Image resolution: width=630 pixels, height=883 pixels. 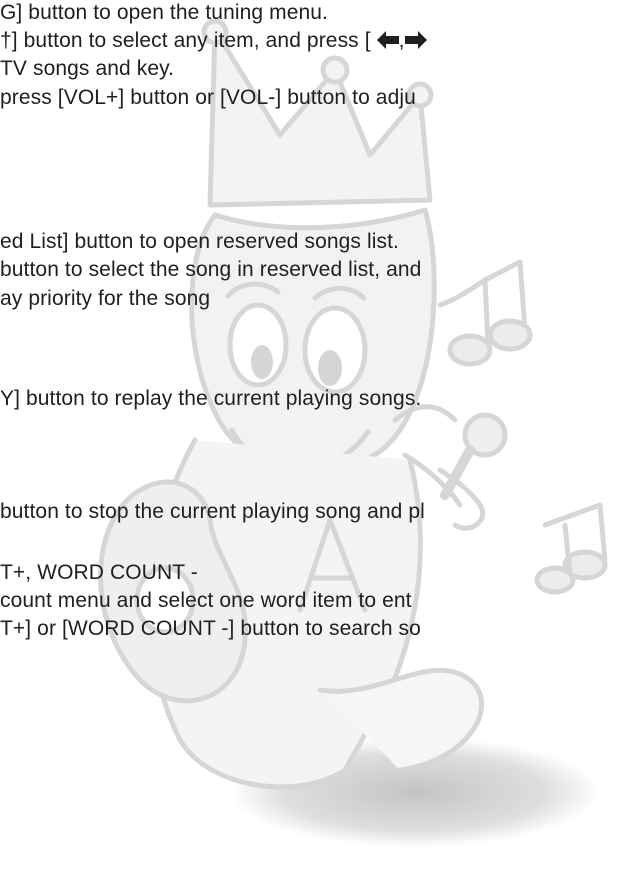 What do you see at coordinates (105, 298) in the screenshot?
I see `text-line-7: ay priority for the song` at bounding box center [105, 298].